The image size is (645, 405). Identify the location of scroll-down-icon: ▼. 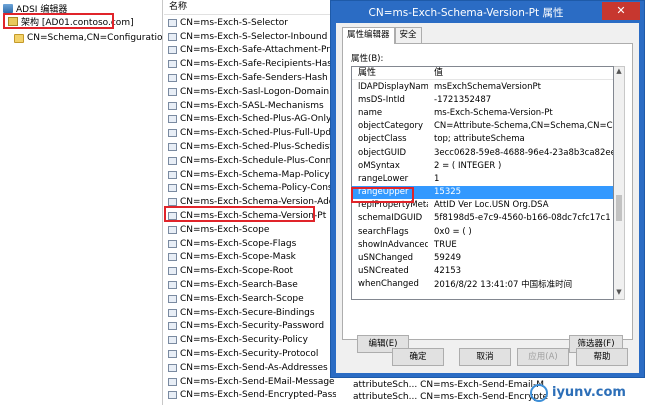
(619, 293).